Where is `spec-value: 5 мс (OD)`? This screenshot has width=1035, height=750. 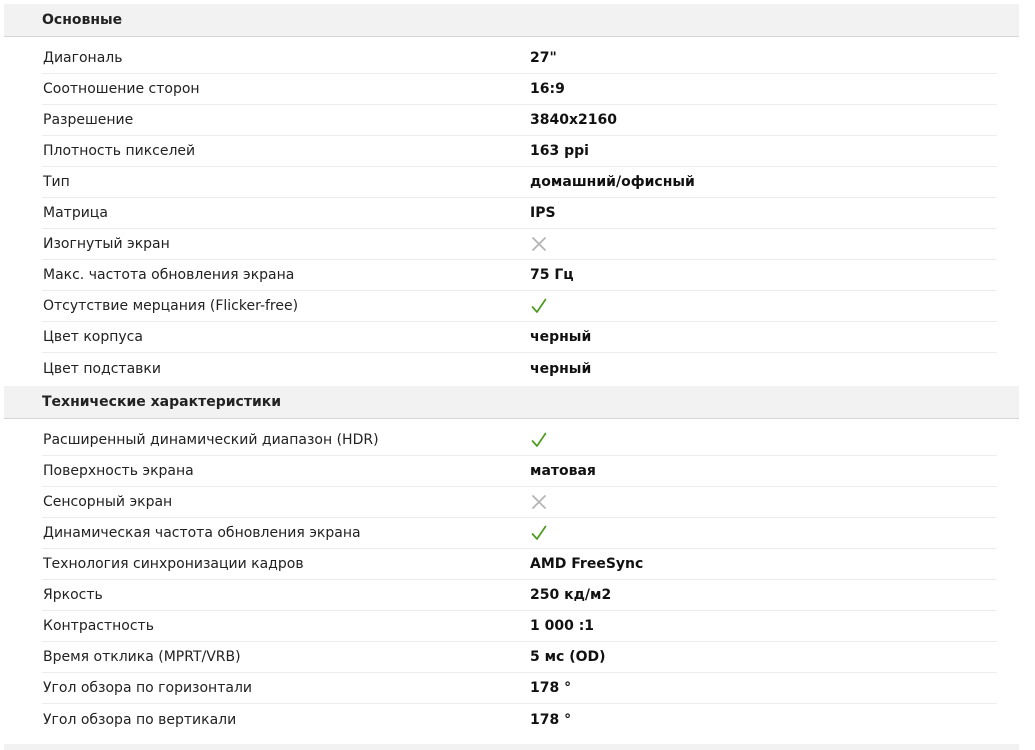
spec-value: 5 мс (OD) is located at coordinates (568, 657).